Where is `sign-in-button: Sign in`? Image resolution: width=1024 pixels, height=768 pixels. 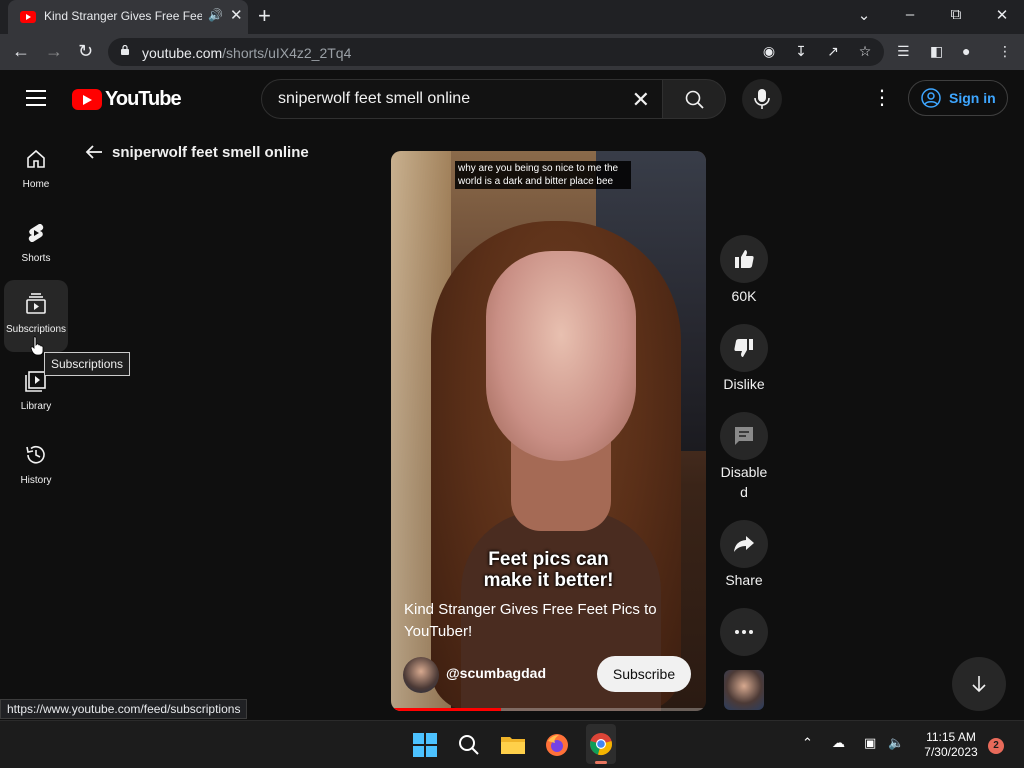
sign-in-button: Sign in is located at coordinates (958, 98).